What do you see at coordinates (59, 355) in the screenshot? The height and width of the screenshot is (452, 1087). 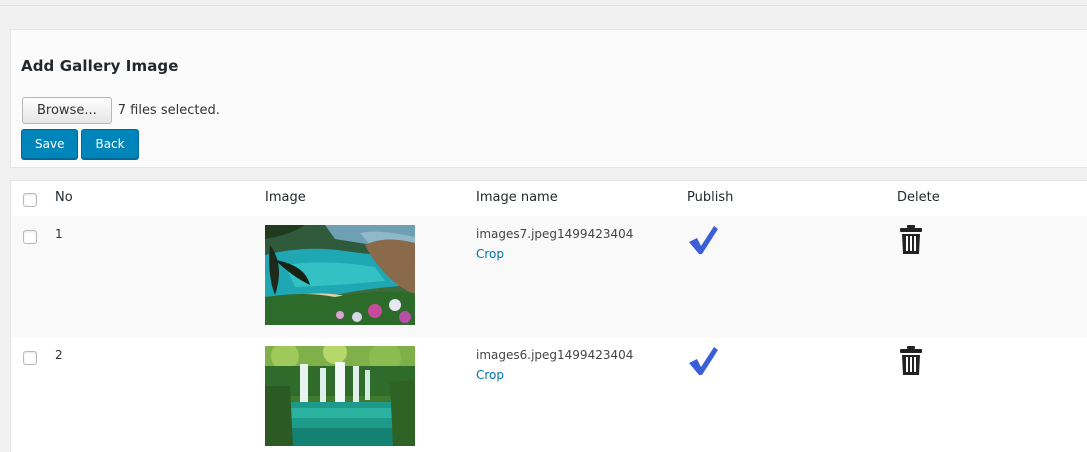 I see `row-number: 2` at bounding box center [59, 355].